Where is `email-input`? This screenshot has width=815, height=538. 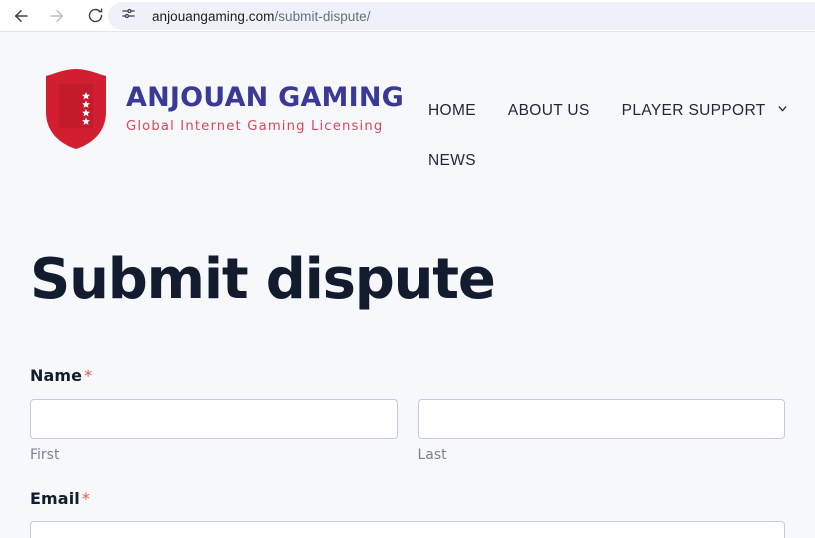 email-input is located at coordinates (407, 529).